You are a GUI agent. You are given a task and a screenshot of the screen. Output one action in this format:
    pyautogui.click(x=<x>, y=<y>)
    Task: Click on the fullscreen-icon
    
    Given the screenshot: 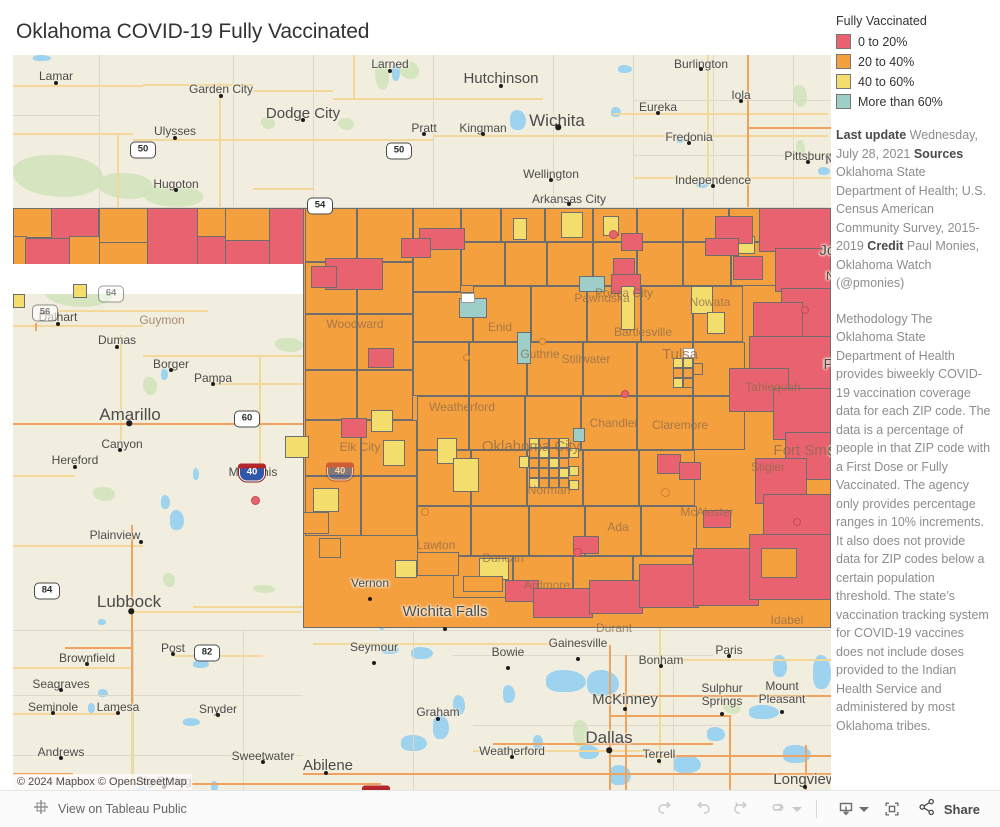 What is the action you would take?
    pyautogui.click(x=892, y=809)
    